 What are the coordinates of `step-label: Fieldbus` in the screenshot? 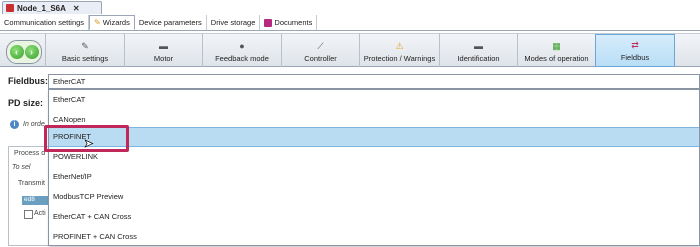 It's located at (635, 57).